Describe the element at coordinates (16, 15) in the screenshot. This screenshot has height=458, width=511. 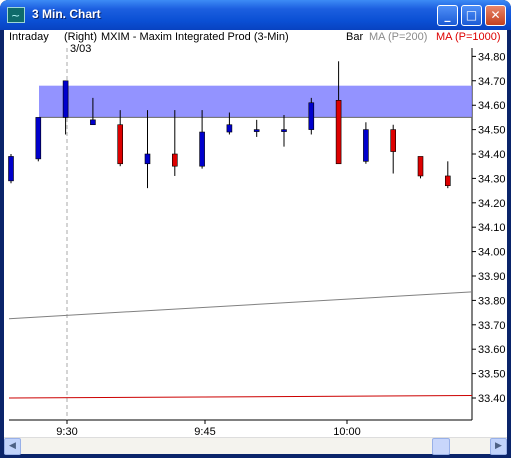
I see `chart-app-icon: ~` at that location.